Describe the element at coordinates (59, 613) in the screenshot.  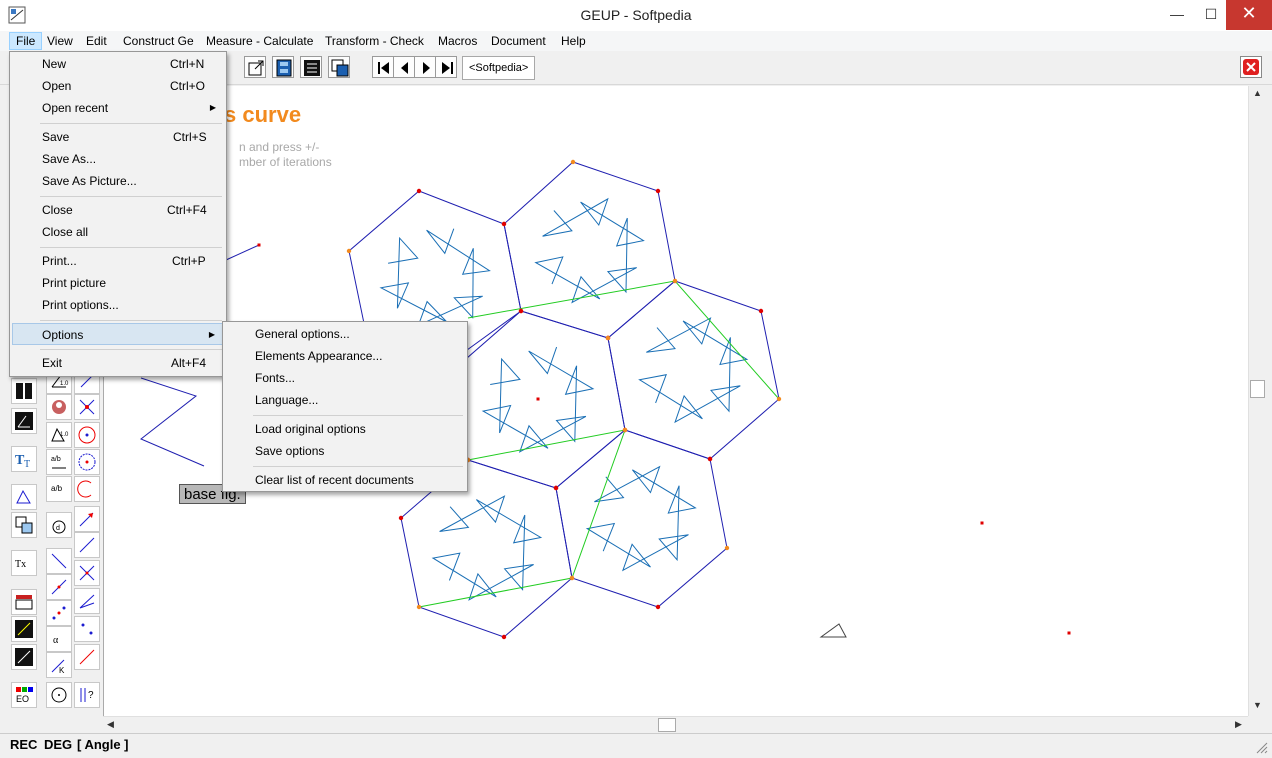
I see `tool-midpoint` at that location.